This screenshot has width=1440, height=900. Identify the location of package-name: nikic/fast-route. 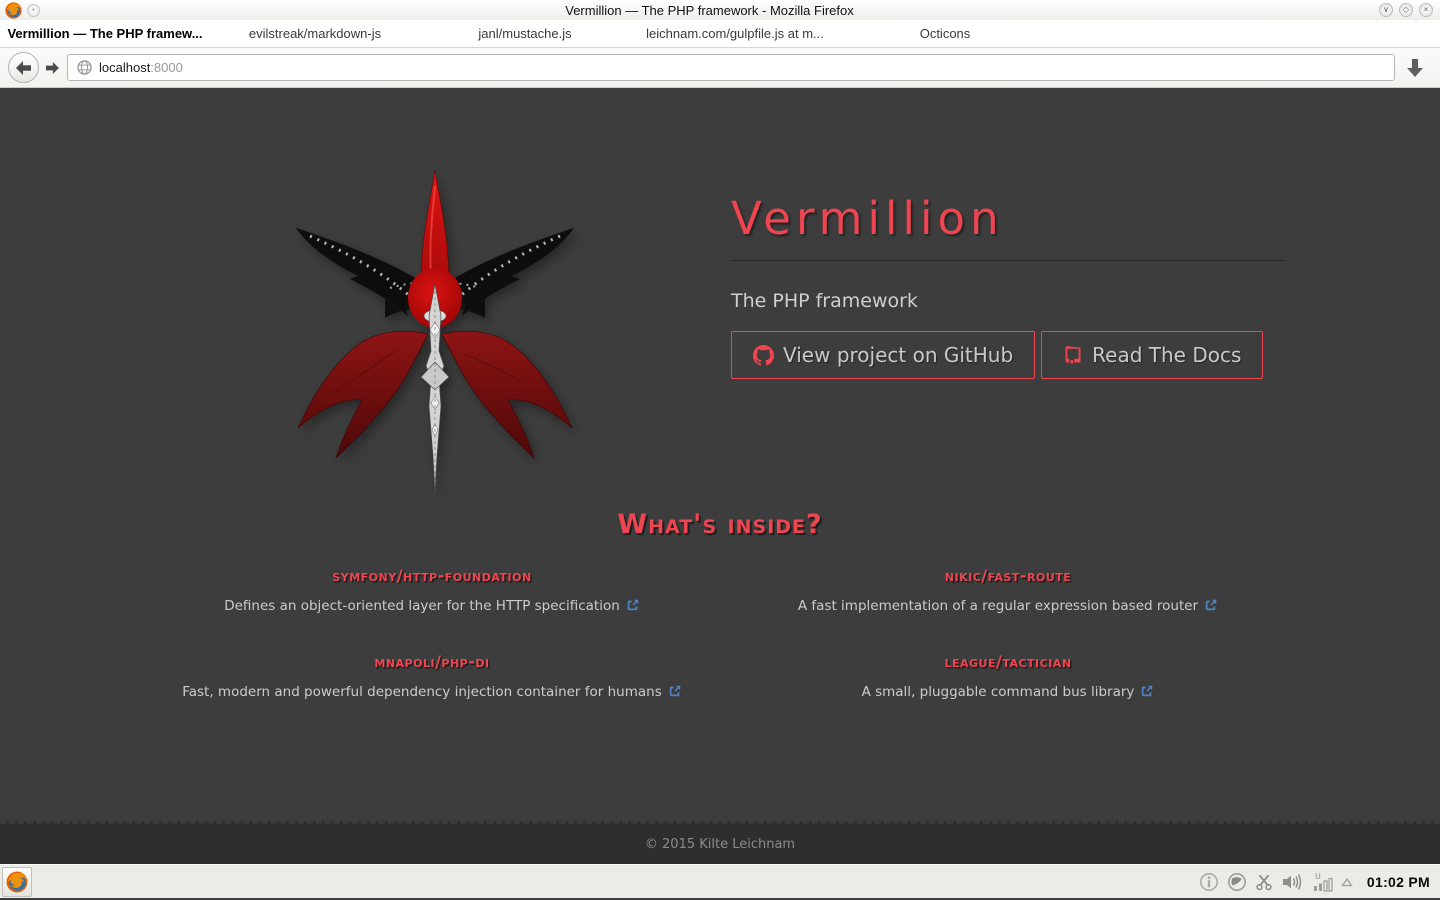
(1008, 575).